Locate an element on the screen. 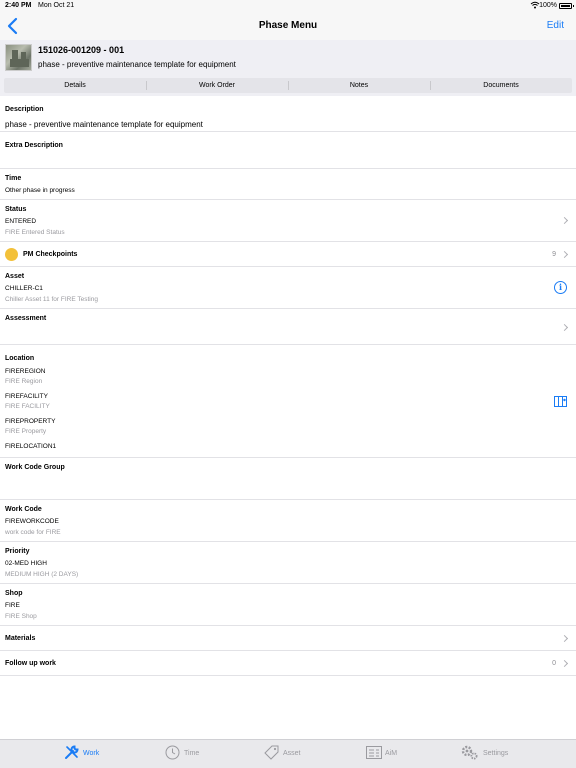 The image size is (576, 768). gear-icon is located at coordinates (469, 752).